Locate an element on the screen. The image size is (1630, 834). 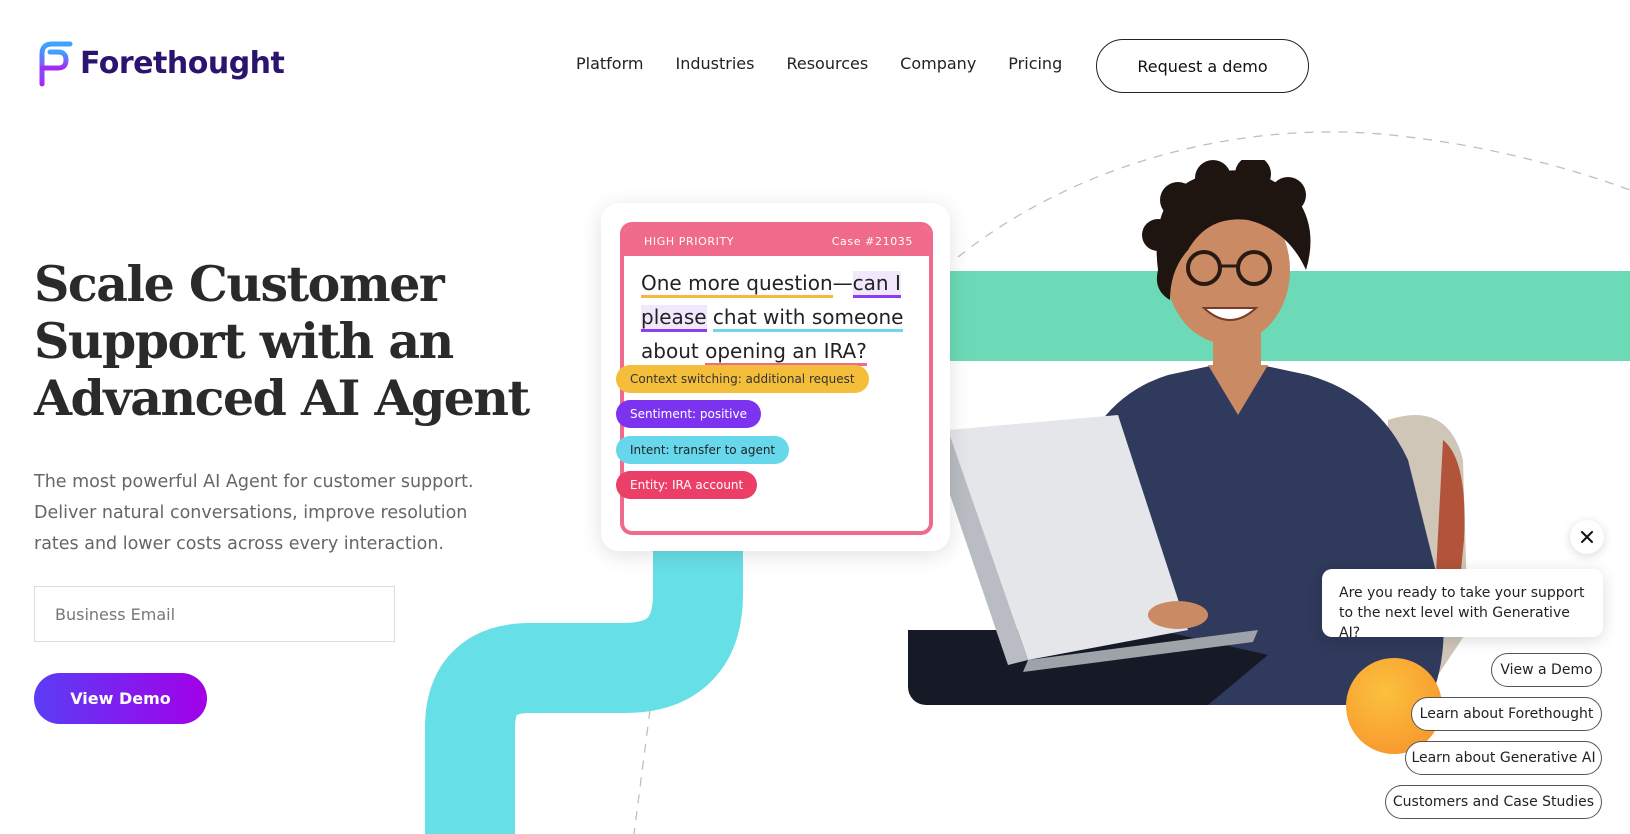
close-icon is located at coordinates (1587, 537).